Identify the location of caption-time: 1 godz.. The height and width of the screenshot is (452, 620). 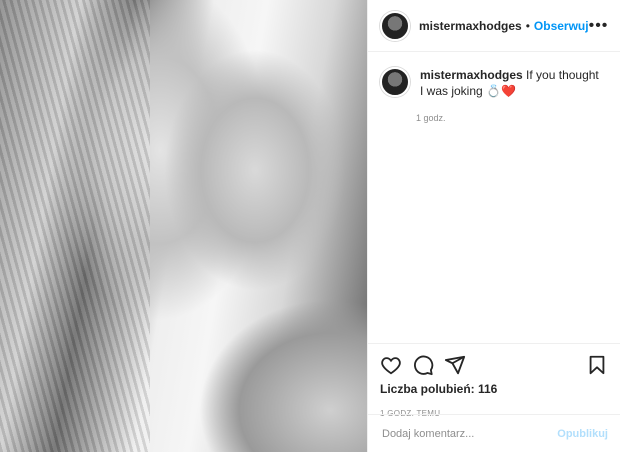
(518, 118).